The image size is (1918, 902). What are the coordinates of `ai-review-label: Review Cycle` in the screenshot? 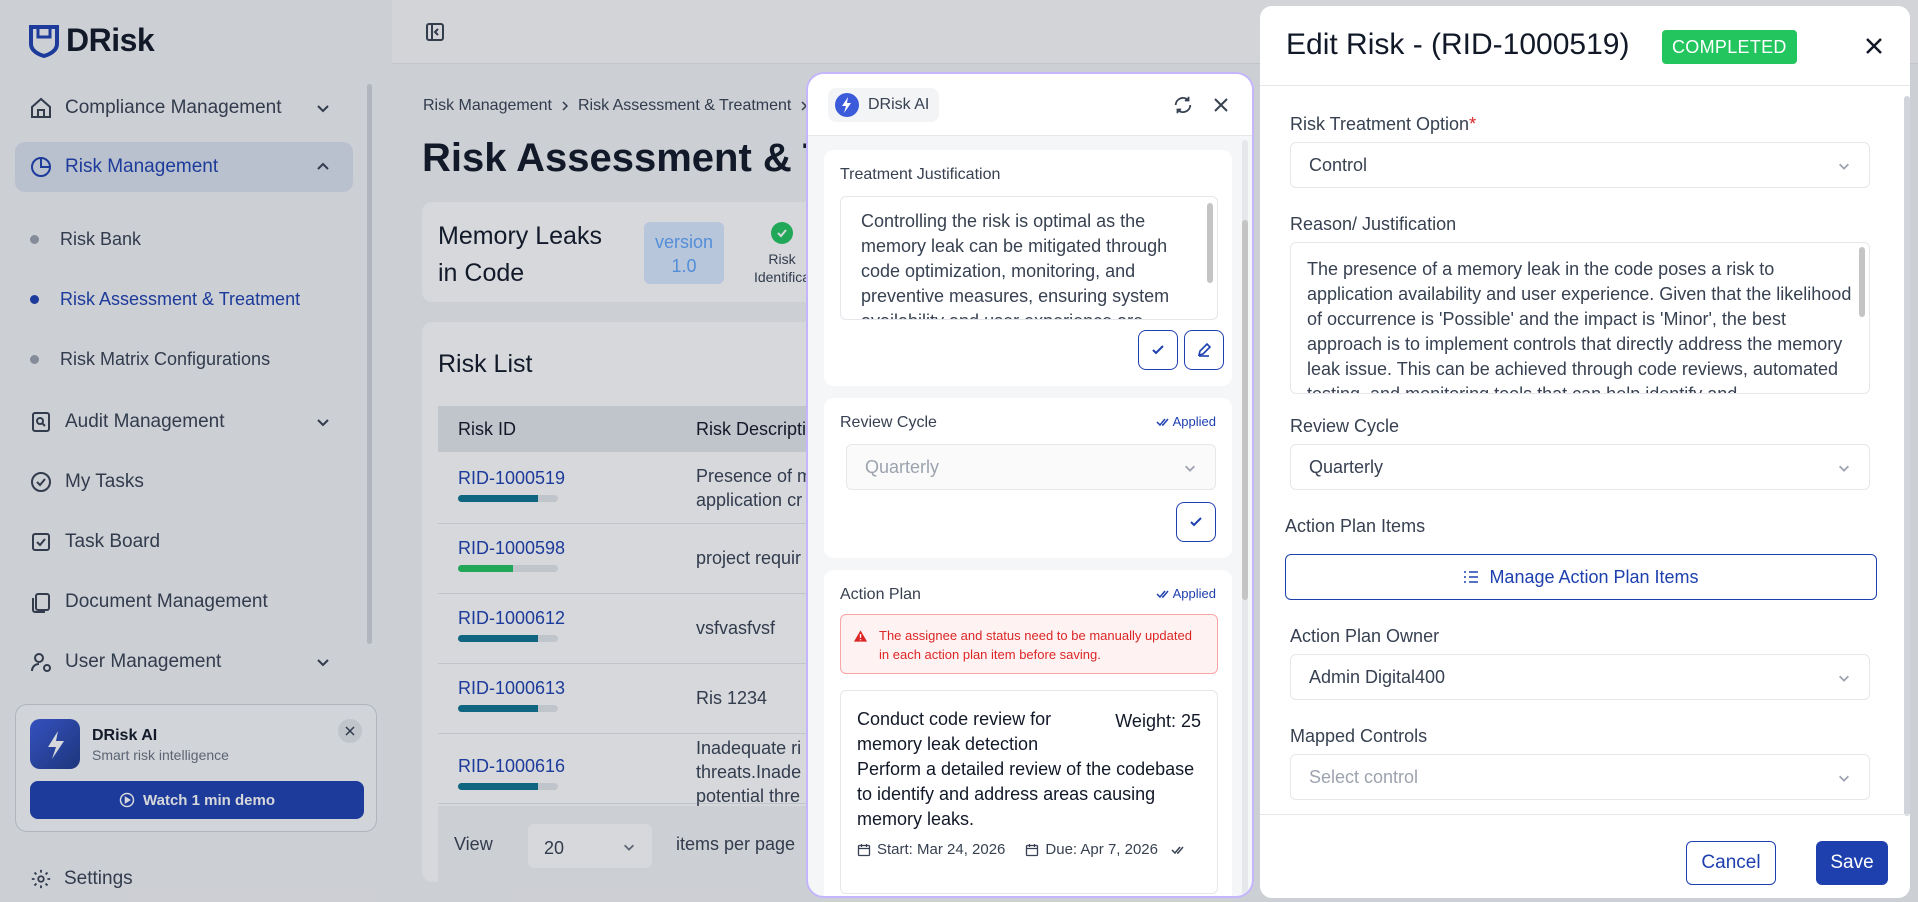 It's located at (888, 422).